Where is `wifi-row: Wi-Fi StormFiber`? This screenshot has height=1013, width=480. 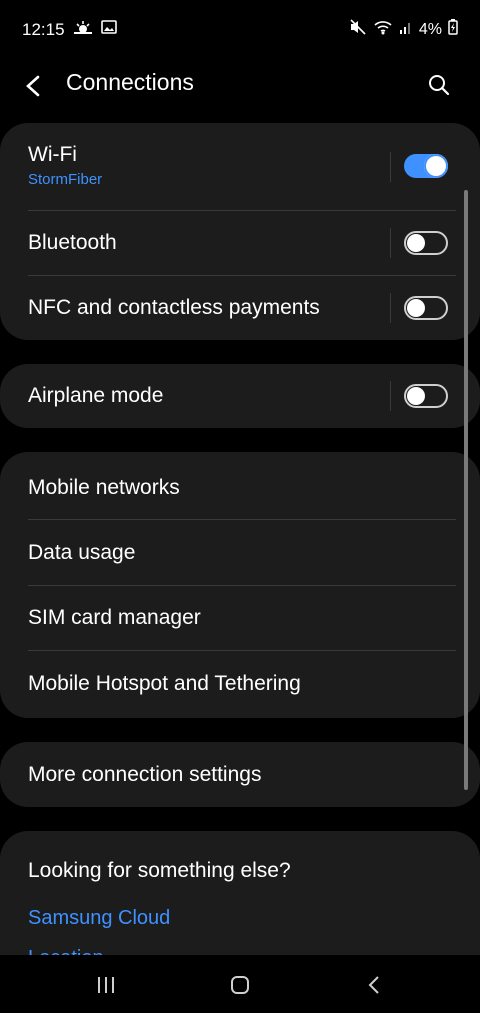
wifi-row: Wi-Fi StormFiber is located at coordinates (240, 167).